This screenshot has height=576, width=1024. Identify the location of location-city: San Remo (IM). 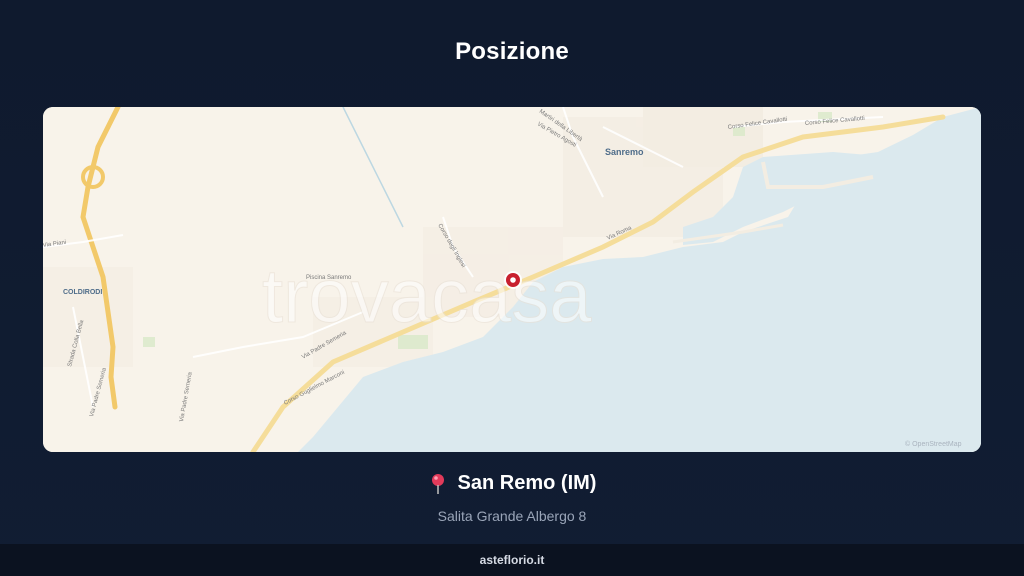
(527, 483).